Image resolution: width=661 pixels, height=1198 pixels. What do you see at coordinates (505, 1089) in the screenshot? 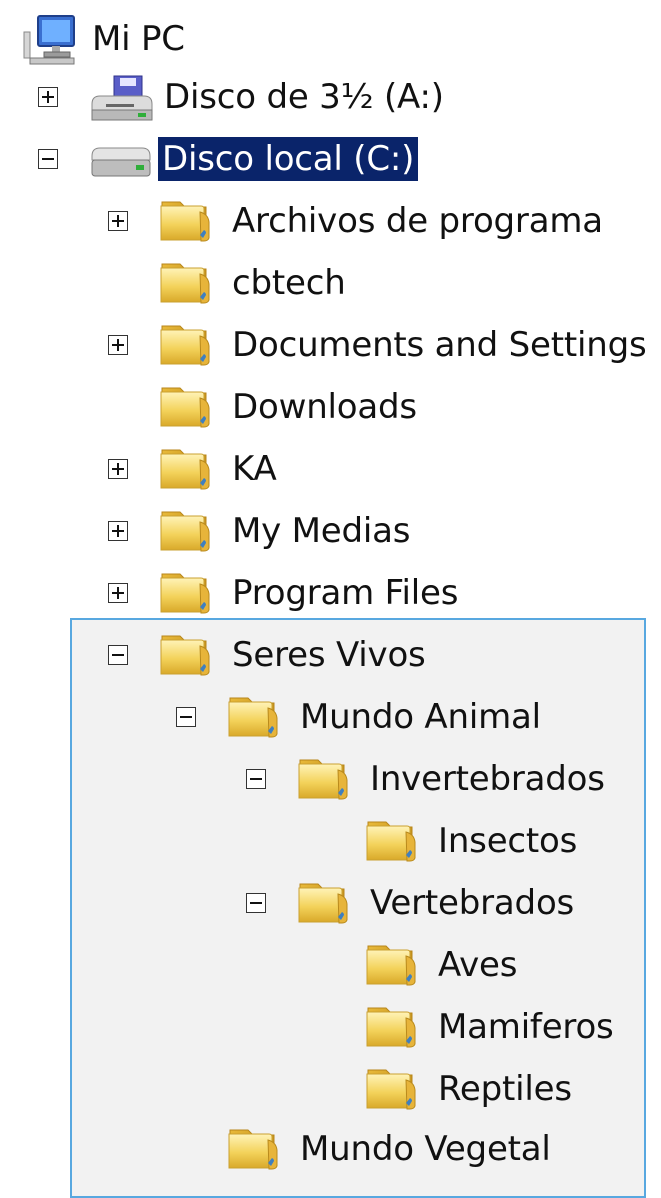
I see `tree-item-label: Reptiles` at bounding box center [505, 1089].